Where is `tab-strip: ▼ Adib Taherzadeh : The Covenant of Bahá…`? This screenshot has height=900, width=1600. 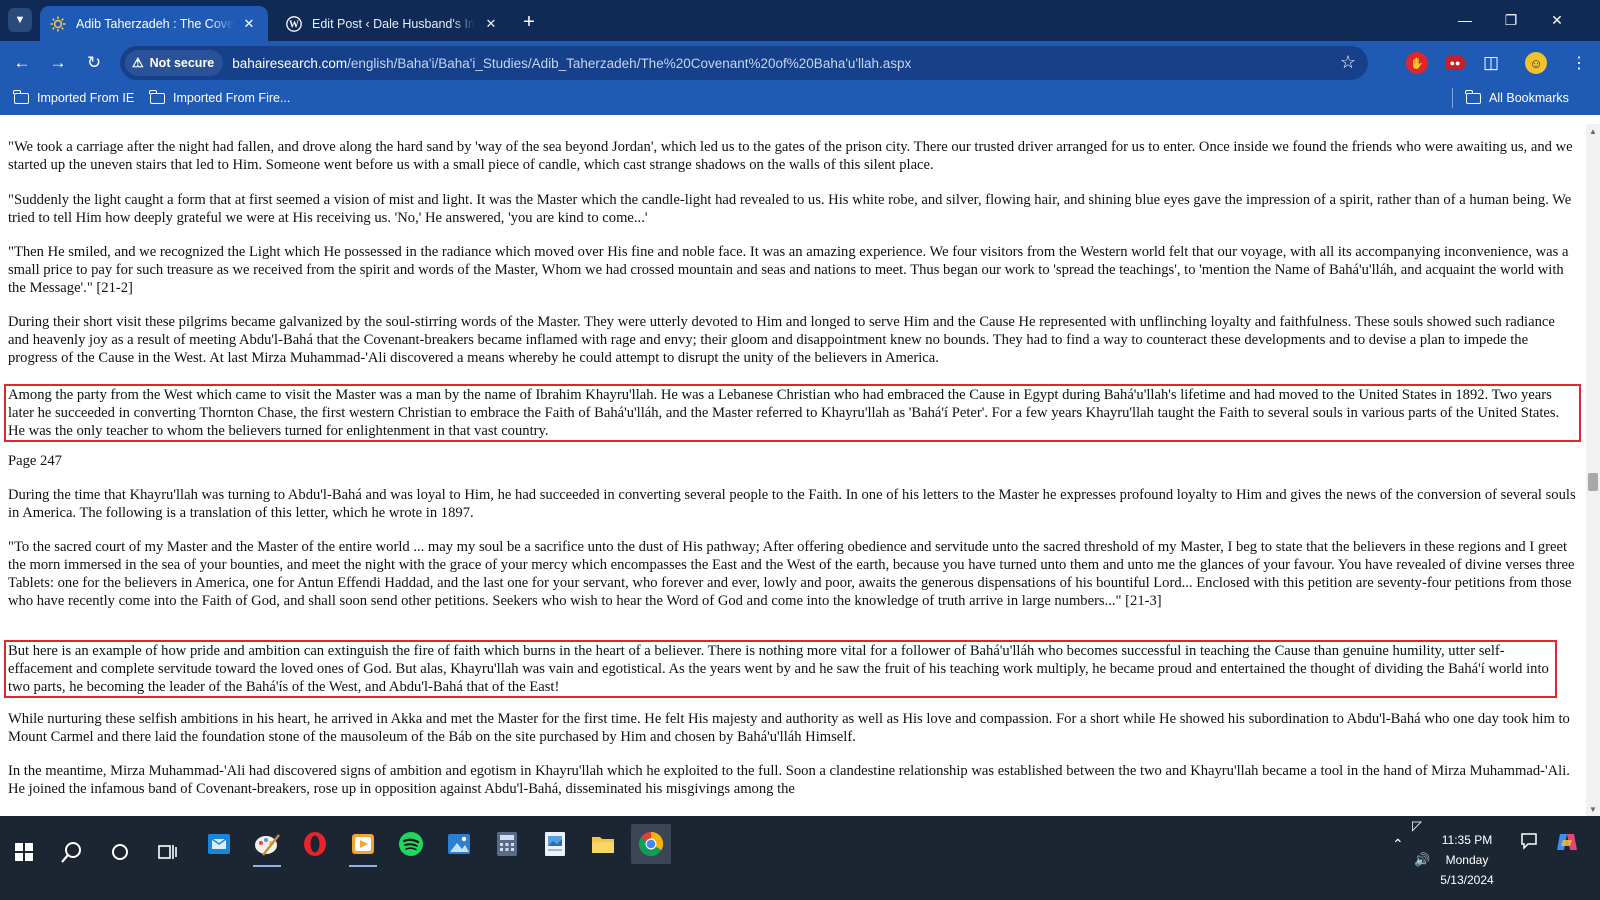 tab-strip: ▼ Adib Taherzadeh : The Covenant of Bahá… is located at coordinates (800, 20).